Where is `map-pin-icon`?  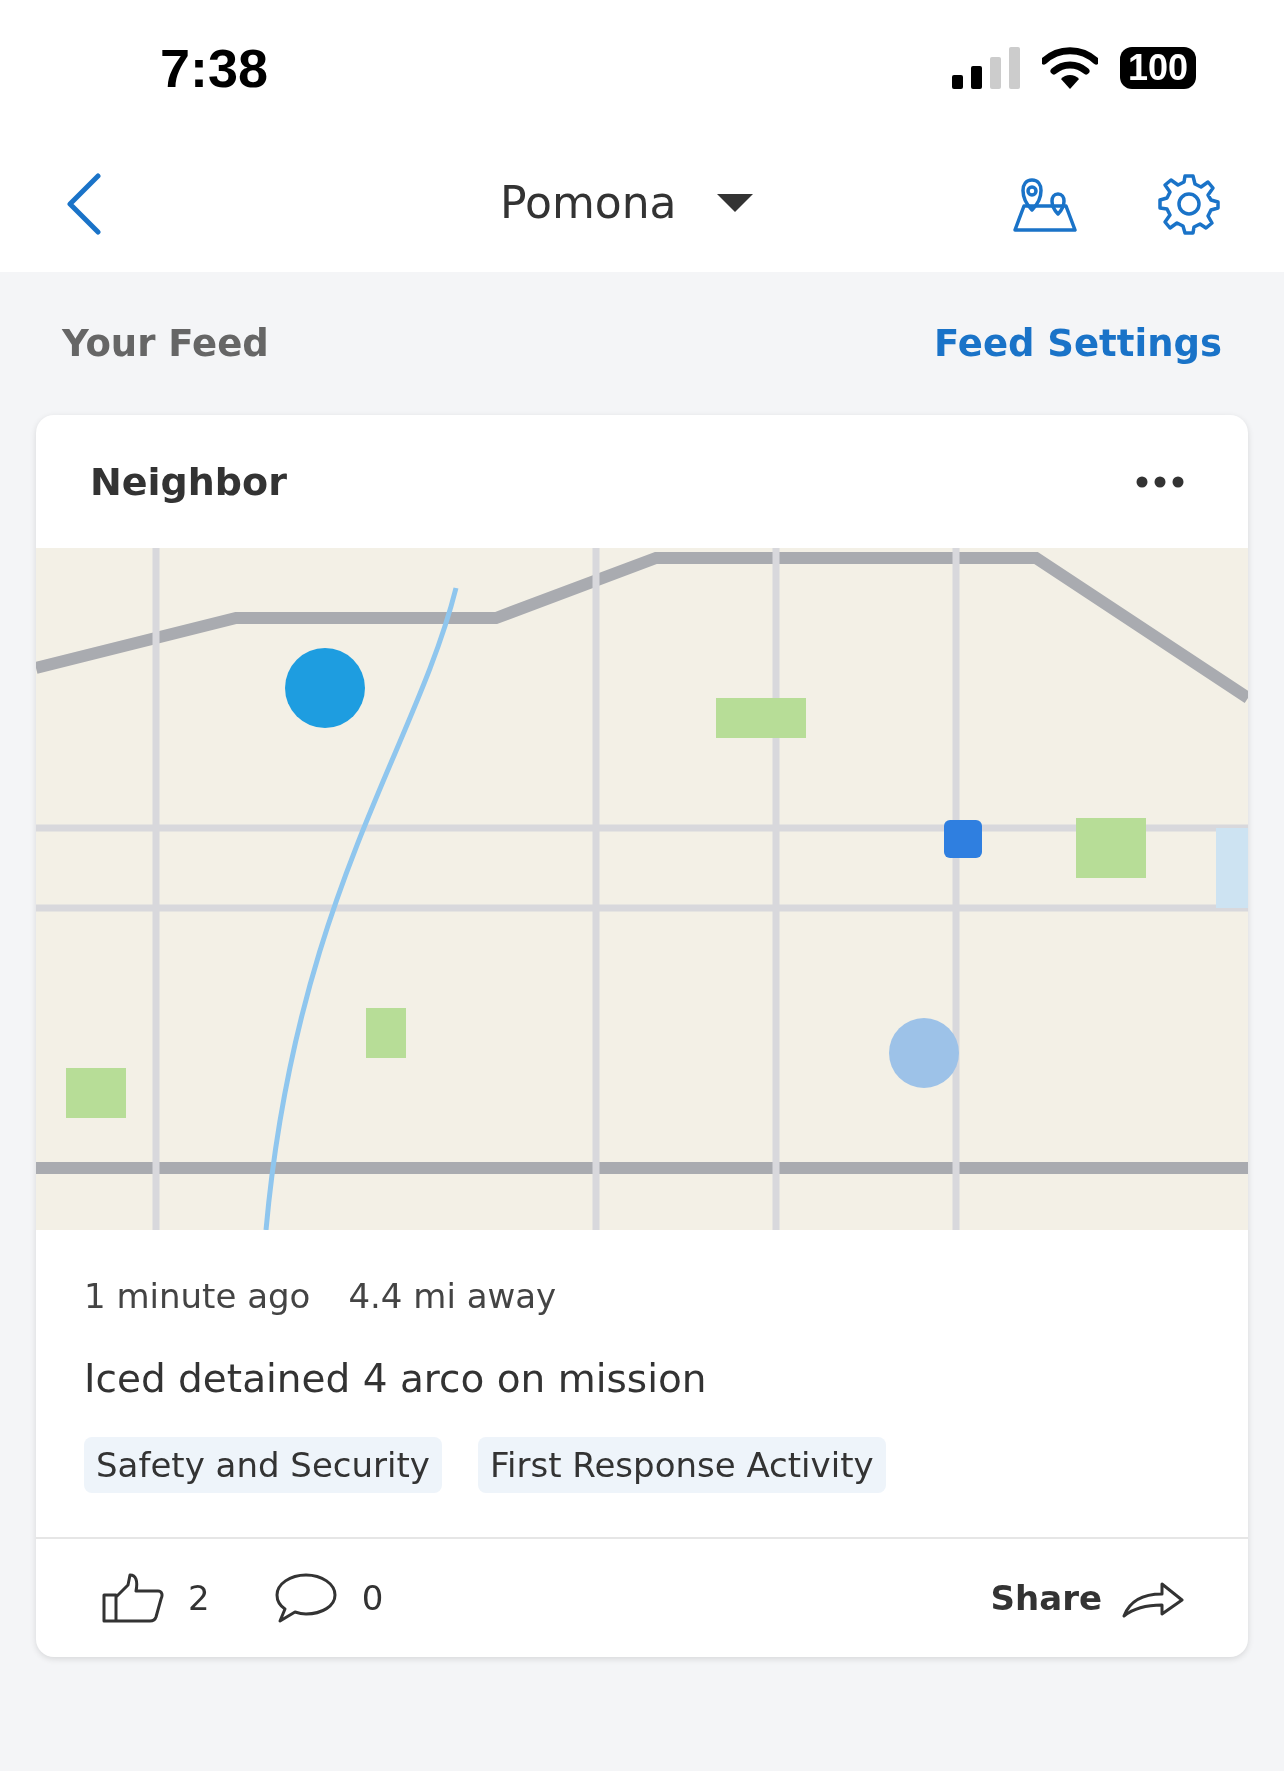
map-pin-icon is located at coordinates (1045, 203).